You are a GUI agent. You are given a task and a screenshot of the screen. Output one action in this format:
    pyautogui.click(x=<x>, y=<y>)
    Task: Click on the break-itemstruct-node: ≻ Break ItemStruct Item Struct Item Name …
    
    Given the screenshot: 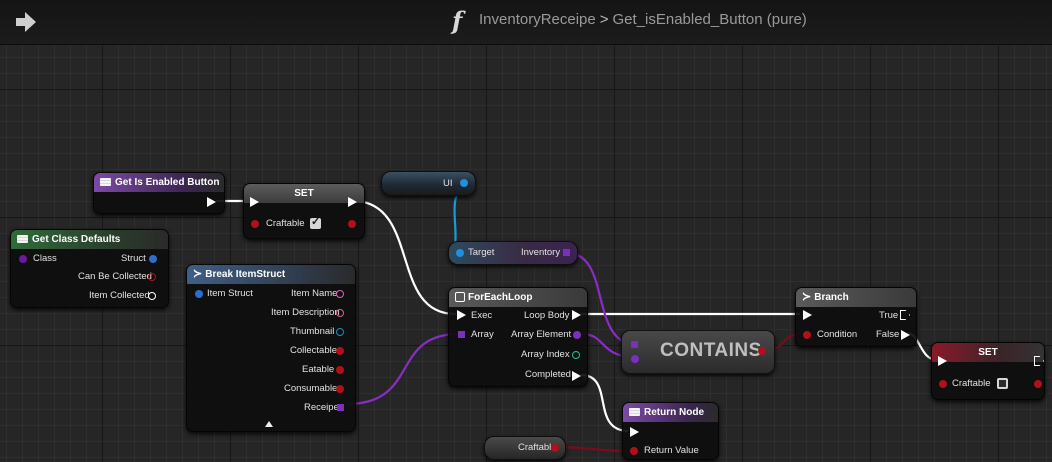 What is the action you would take?
    pyautogui.click(x=271, y=348)
    